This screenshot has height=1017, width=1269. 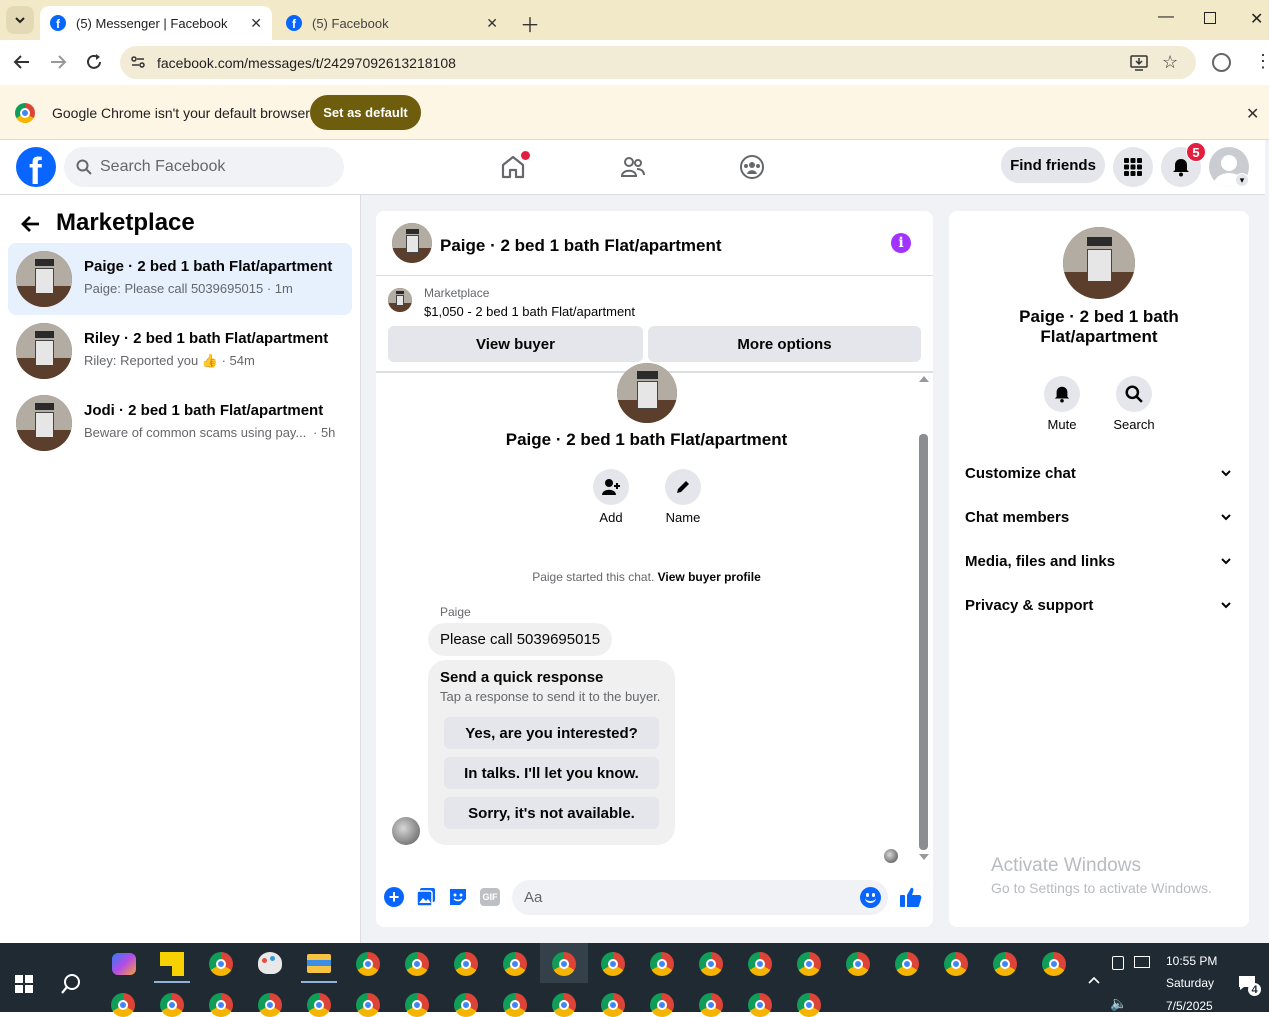 I want to click on minimize-button: —, so click(x=1166, y=17).